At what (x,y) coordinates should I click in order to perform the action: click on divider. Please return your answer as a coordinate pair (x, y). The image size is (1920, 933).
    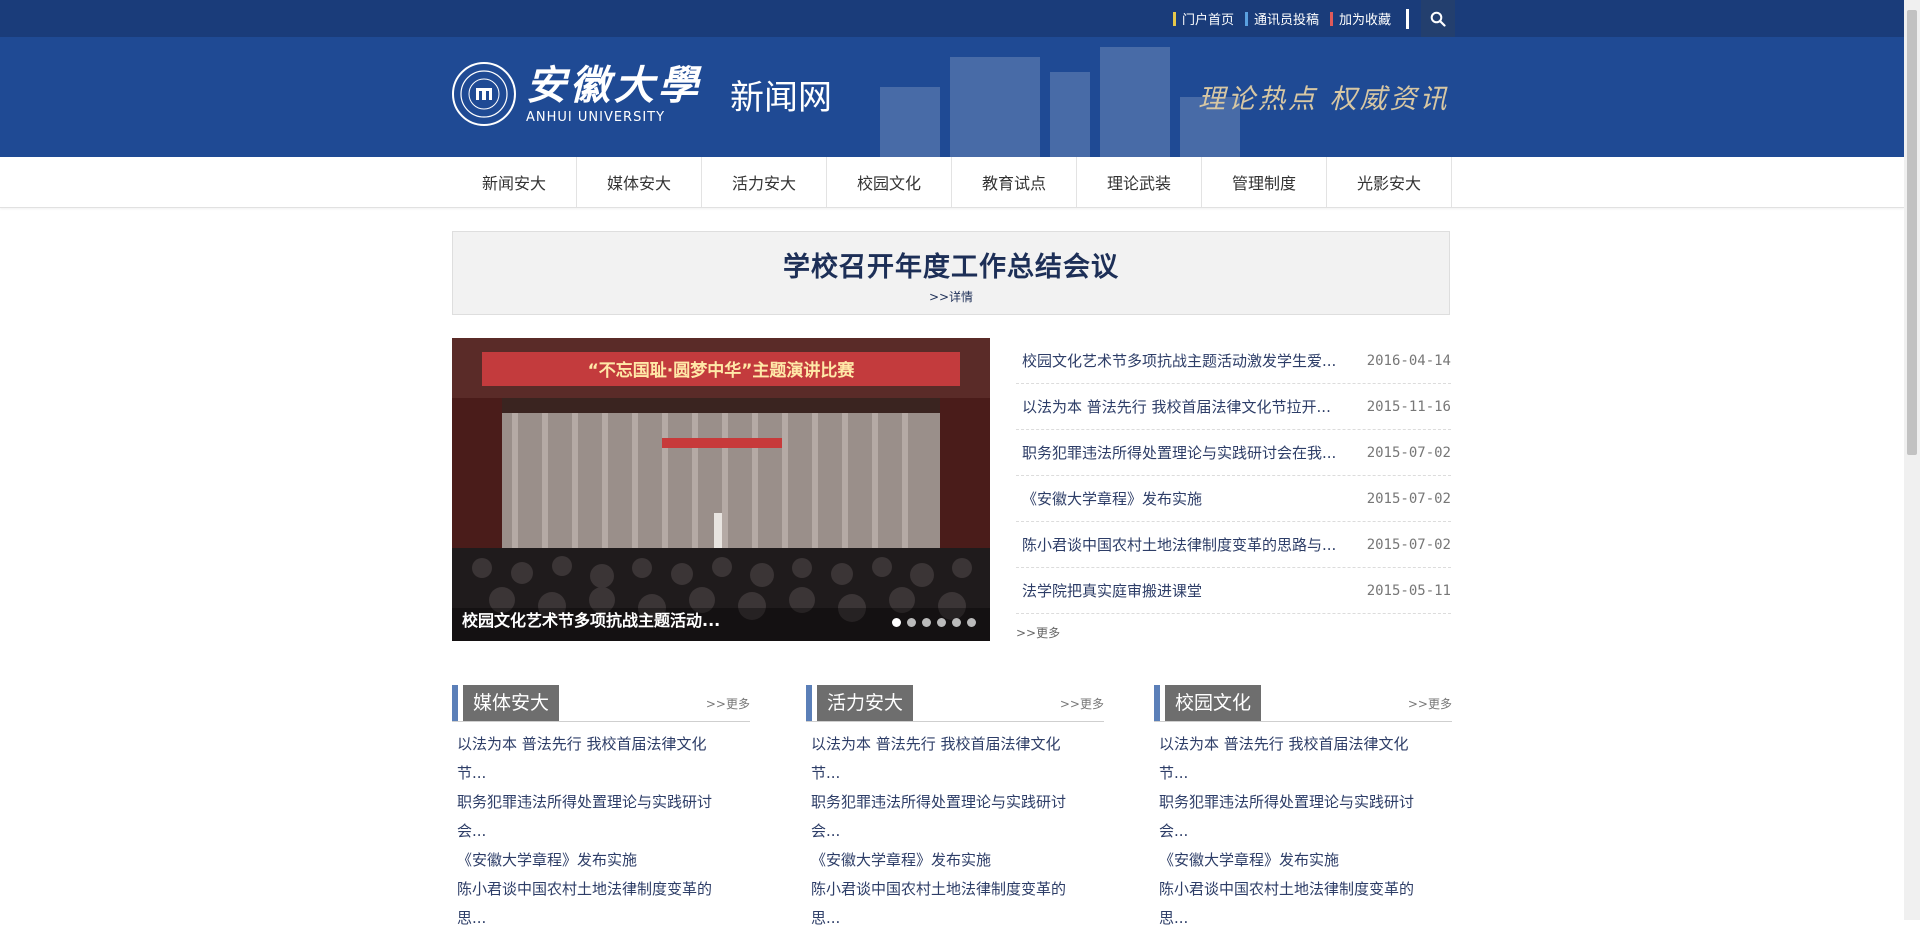
    Looking at the image, I should click on (1408, 18).